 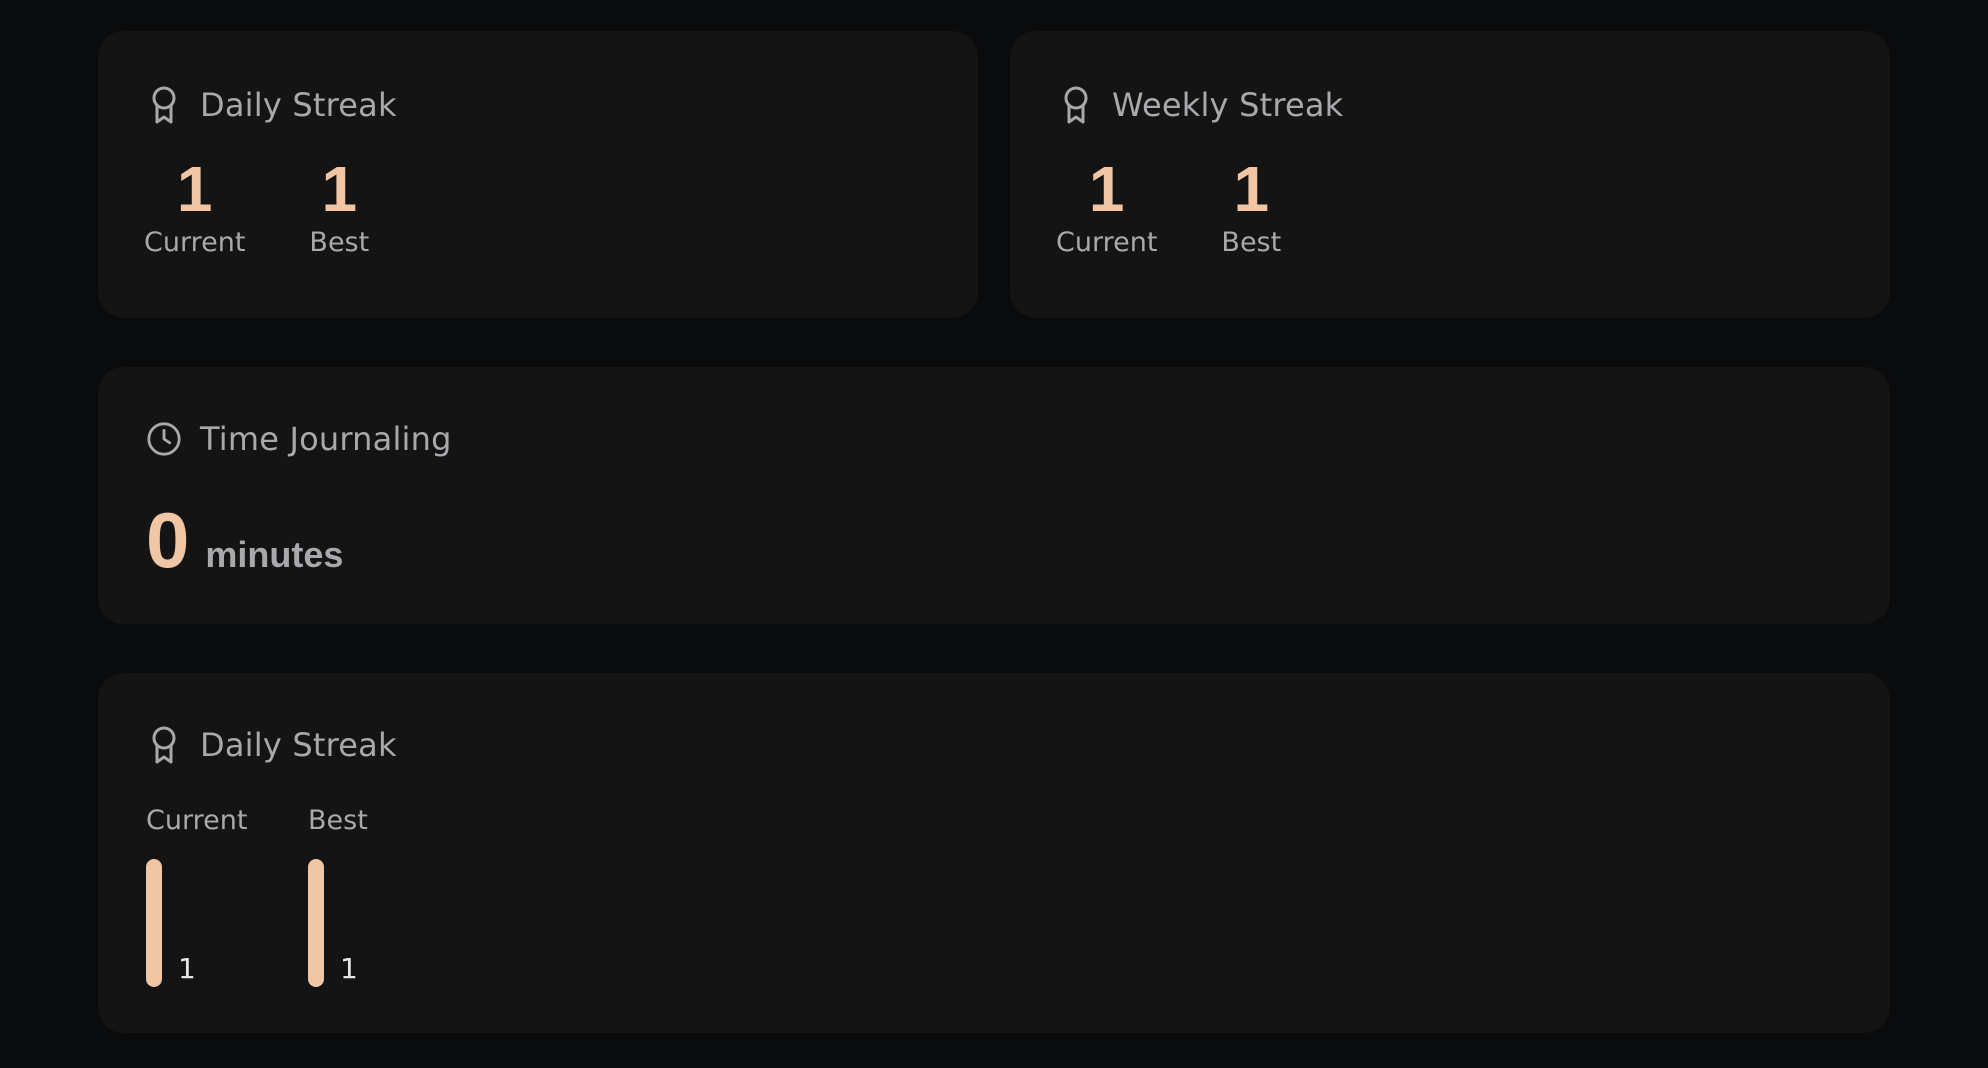 I want to click on weekly-streak-card: Weekly Streak 1 Current 1 Best, so click(x=1450, y=174).